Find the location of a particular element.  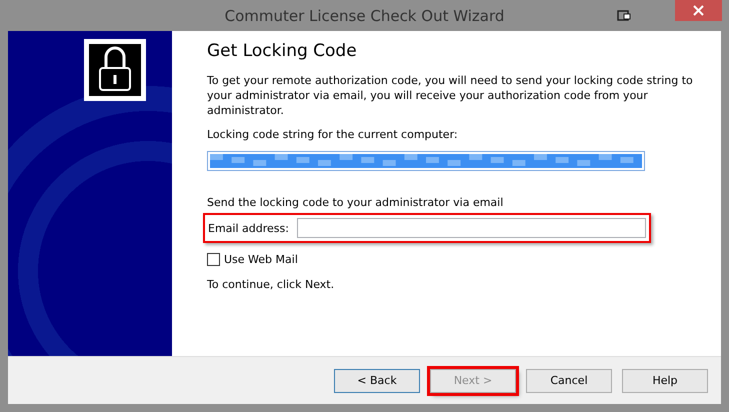

locking-code-field is located at coordinates (426, 161).